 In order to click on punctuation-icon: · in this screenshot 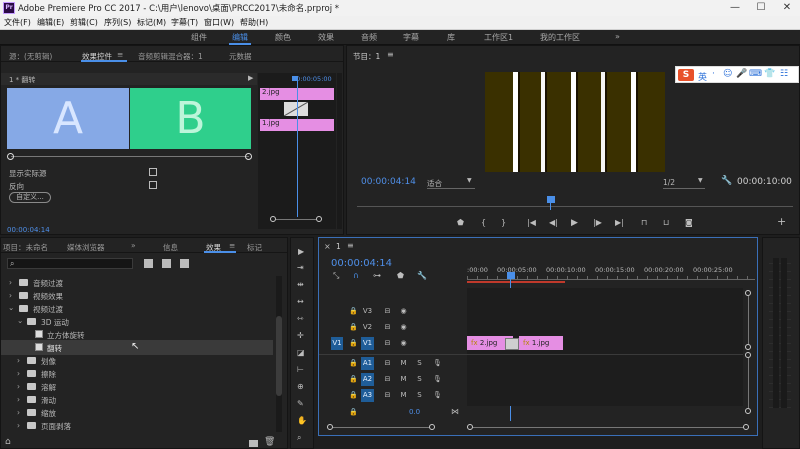, I will do `click(713, 74)`.